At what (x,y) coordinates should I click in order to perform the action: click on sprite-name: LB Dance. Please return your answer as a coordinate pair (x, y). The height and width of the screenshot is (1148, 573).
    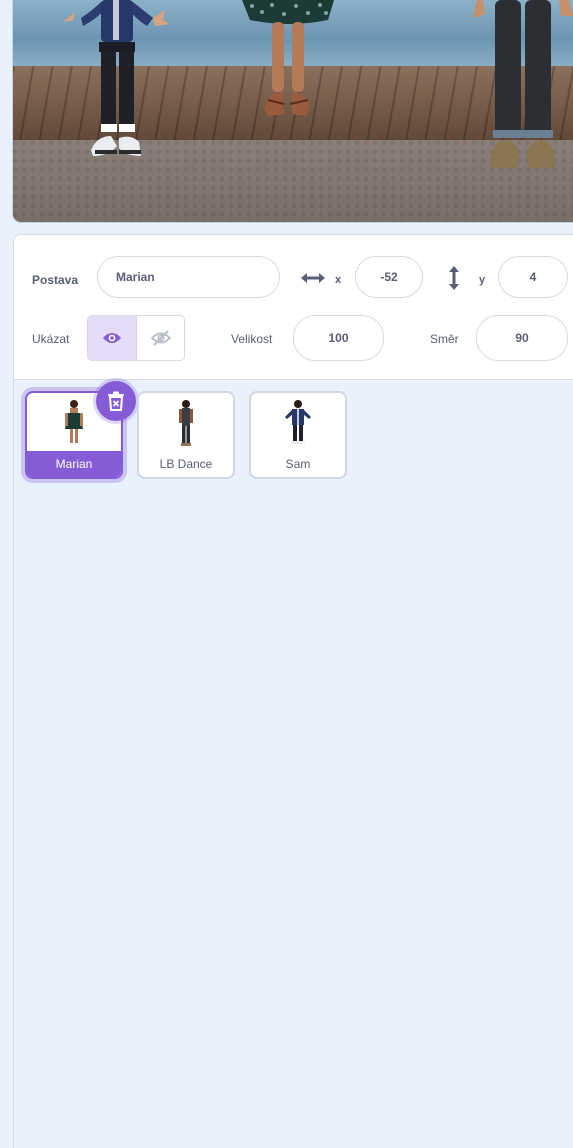
    Looking at the image, I should click on (186, 464).